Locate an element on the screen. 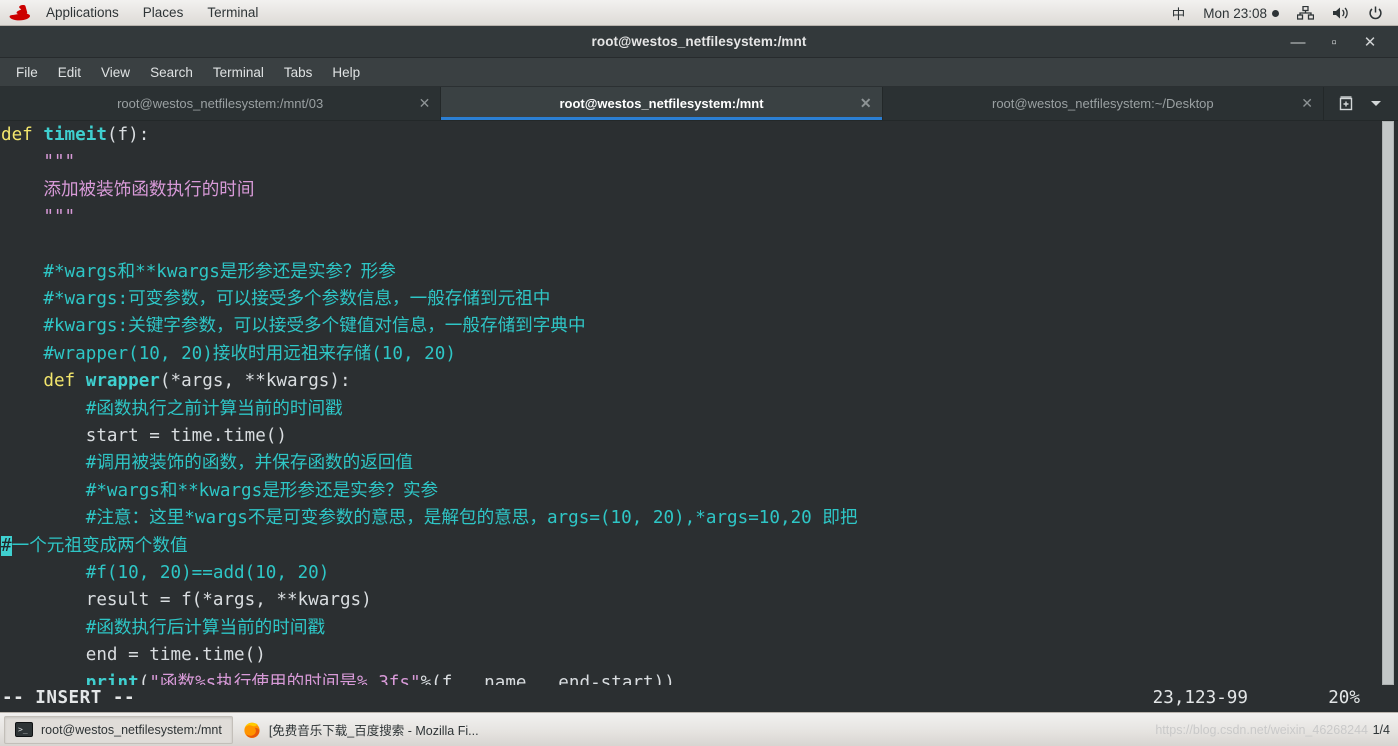 Image resolution: width=1398 pixels, height=746 pixels. code-span: #wrapper(10, 20)接收时用远祖来存储(10, 20) is located at coordinates (228, 353).